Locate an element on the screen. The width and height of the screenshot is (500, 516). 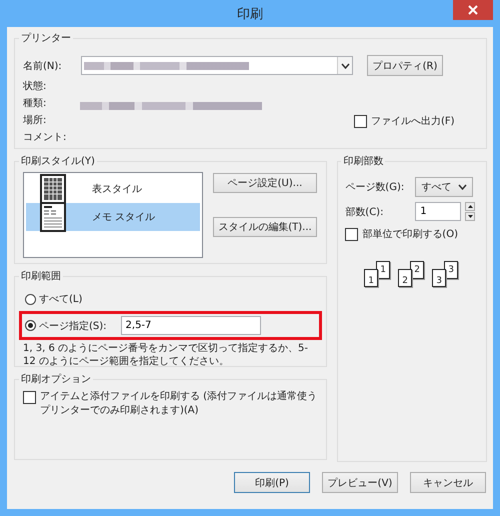
pages-label: ページ数(G): is located at coordinates (375, 187).